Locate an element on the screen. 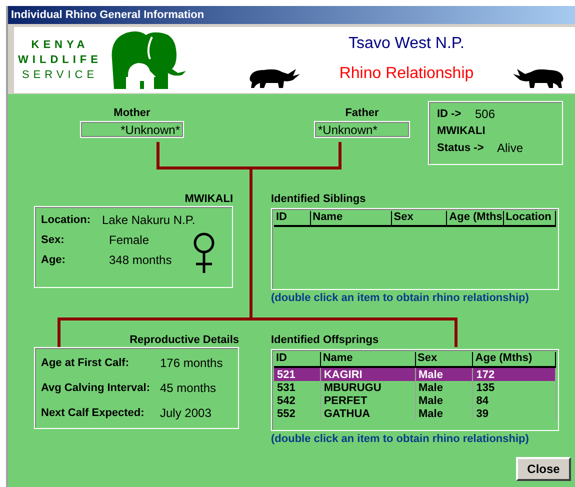 The image size is (575, 487). parent-label: Mother is located at coordinates (132, 113).